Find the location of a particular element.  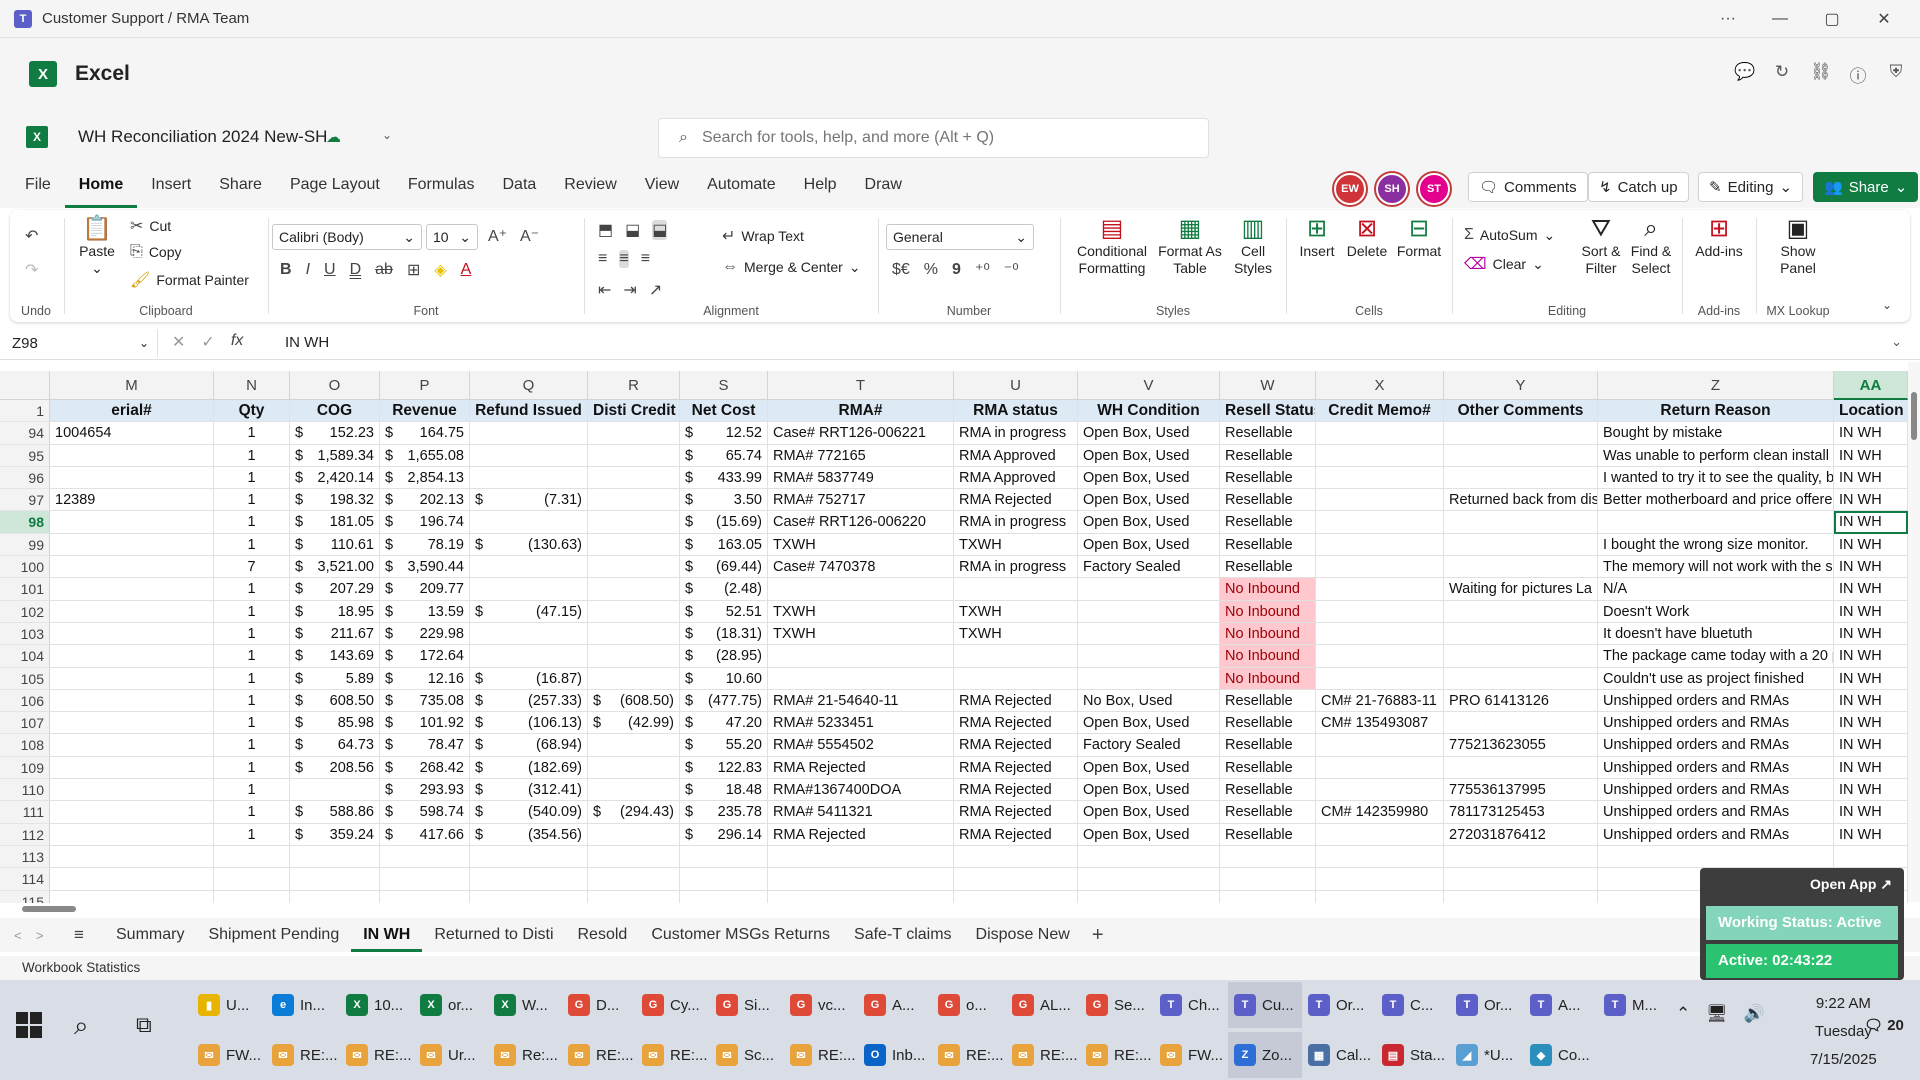

tab-help: Help is located at coordinates (820, 189).